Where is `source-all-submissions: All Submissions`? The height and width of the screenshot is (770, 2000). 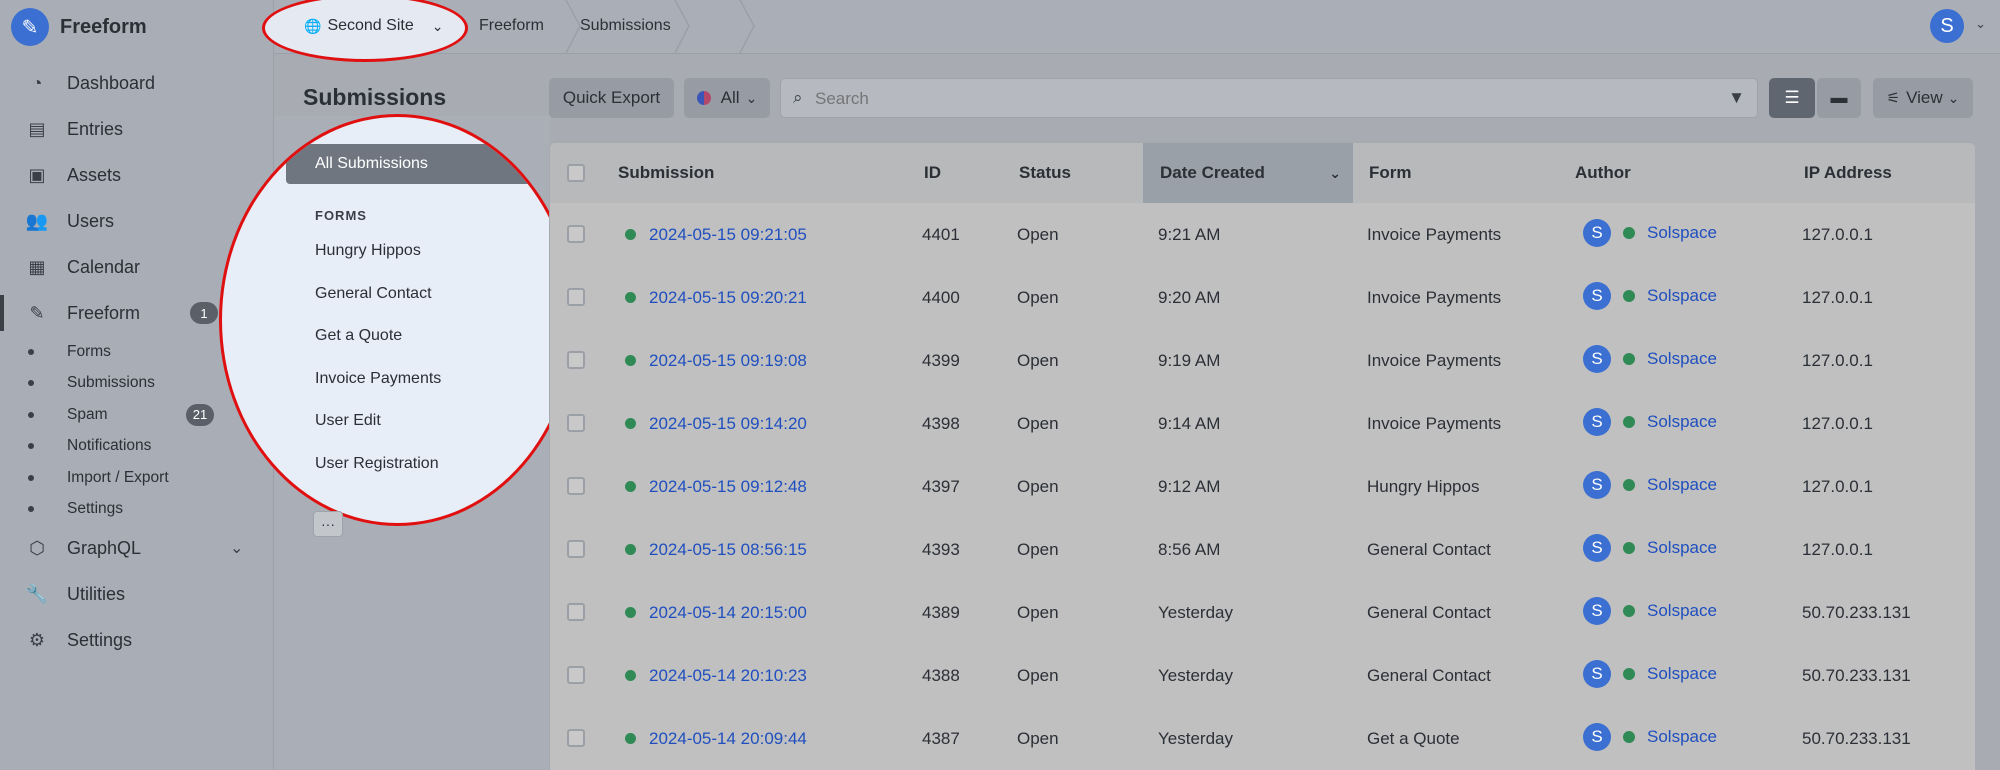 source-all-submissions: All Submissions is located at coordinates (409, 164).